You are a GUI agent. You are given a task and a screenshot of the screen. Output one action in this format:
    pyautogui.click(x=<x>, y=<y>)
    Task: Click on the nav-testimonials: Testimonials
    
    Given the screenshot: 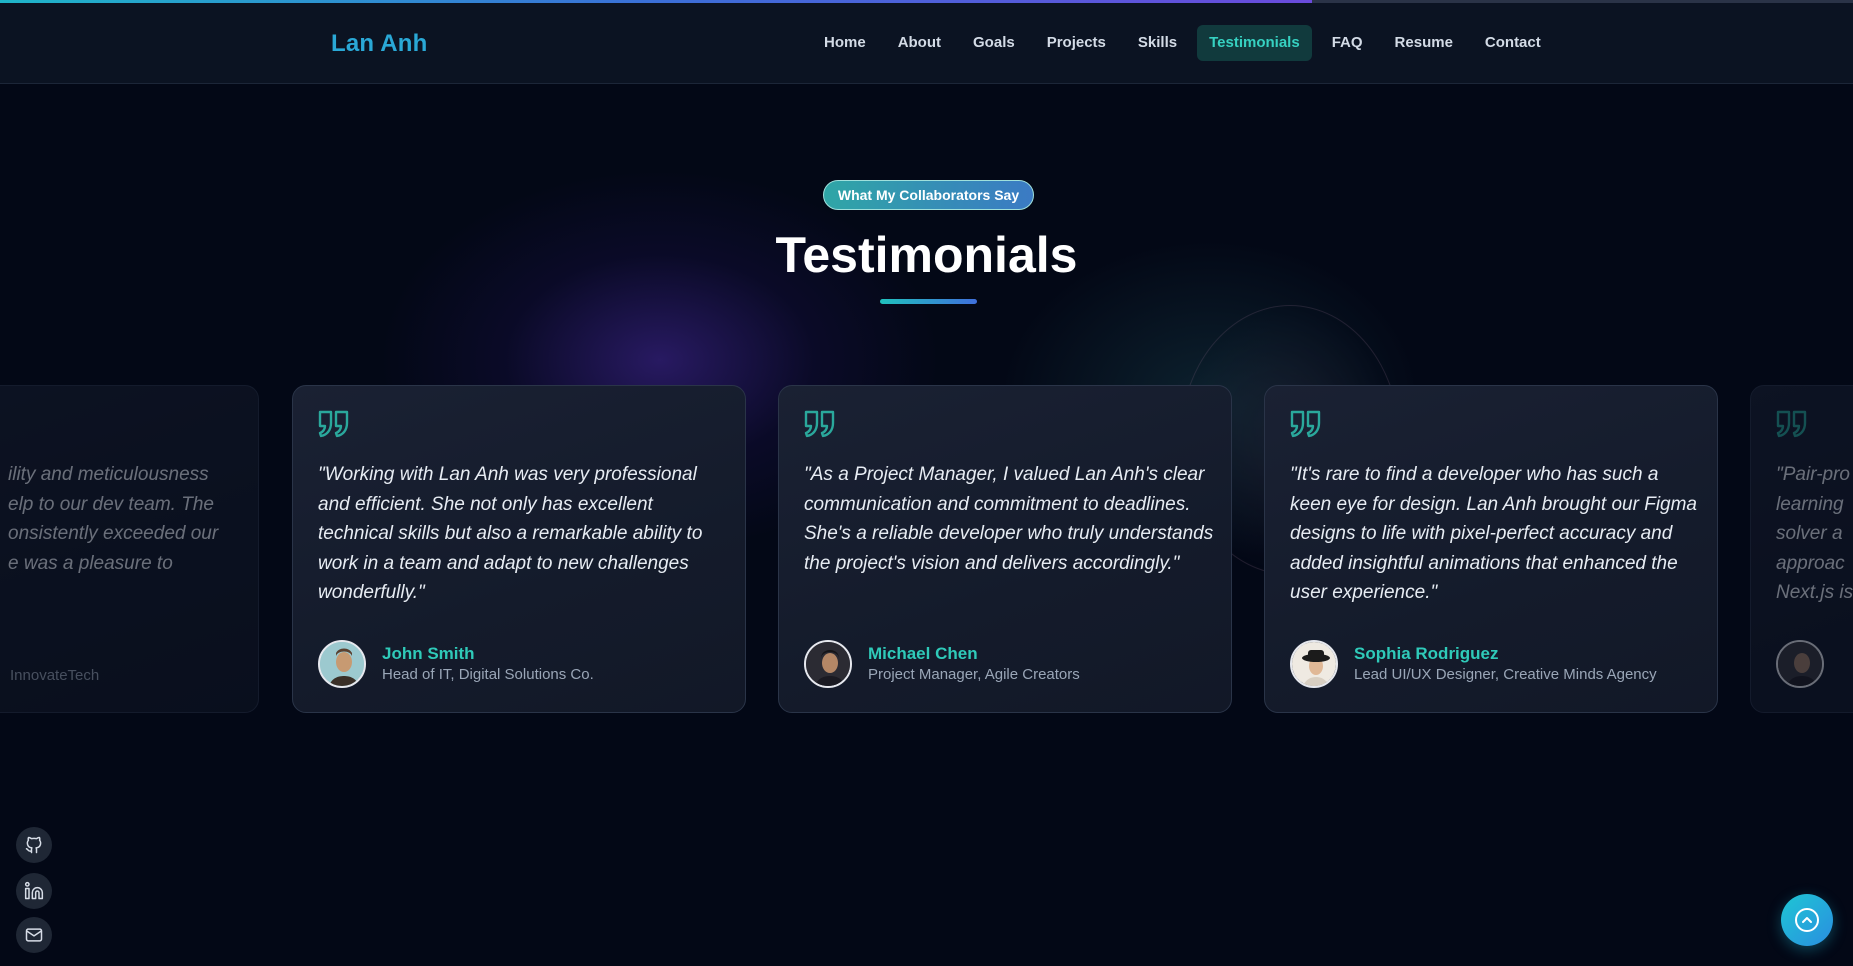 What is the action you would take?
    pyautogui.click(x=1254, y=43)
    